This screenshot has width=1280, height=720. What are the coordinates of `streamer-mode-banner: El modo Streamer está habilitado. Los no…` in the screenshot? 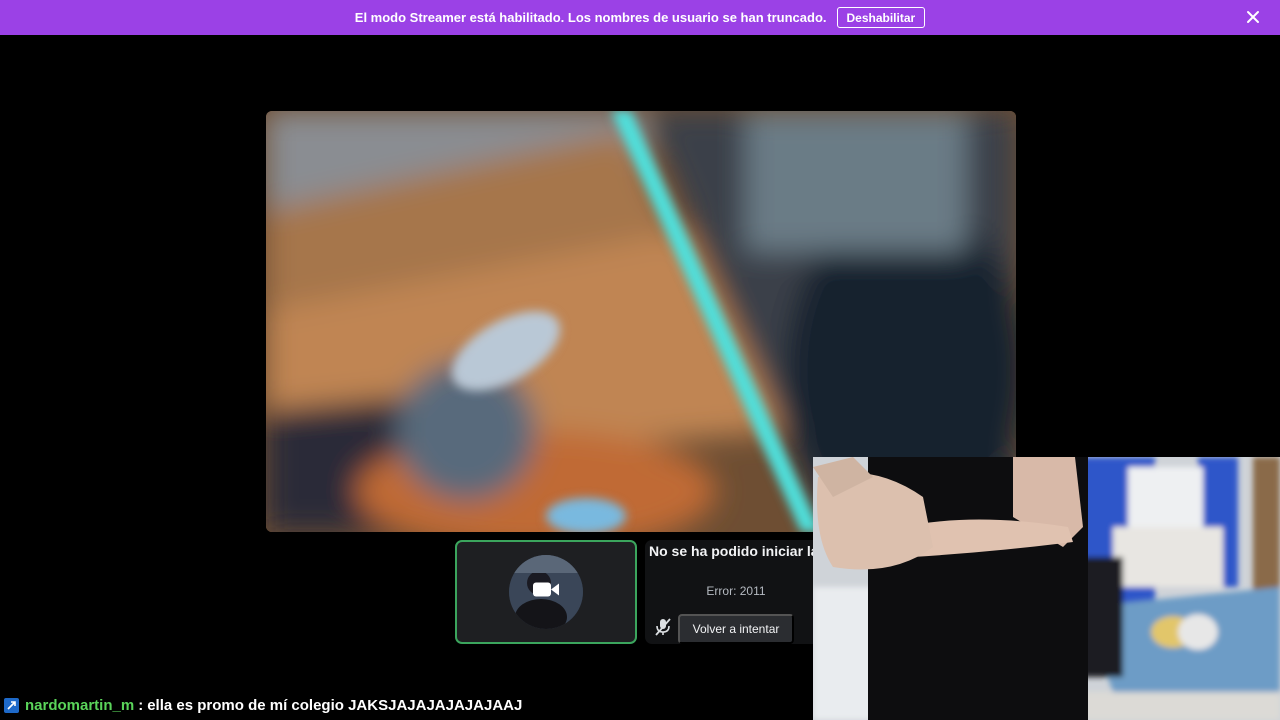 It's located at (640, 17).